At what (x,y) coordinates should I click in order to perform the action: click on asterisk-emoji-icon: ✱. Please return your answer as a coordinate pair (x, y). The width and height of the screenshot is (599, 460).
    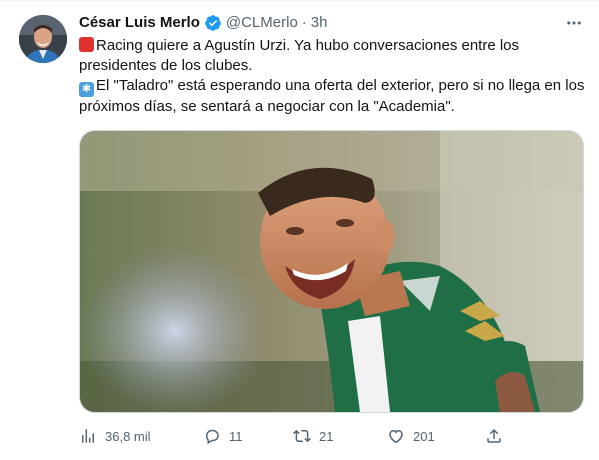
    Looking at the image, I should click on (86, 89).